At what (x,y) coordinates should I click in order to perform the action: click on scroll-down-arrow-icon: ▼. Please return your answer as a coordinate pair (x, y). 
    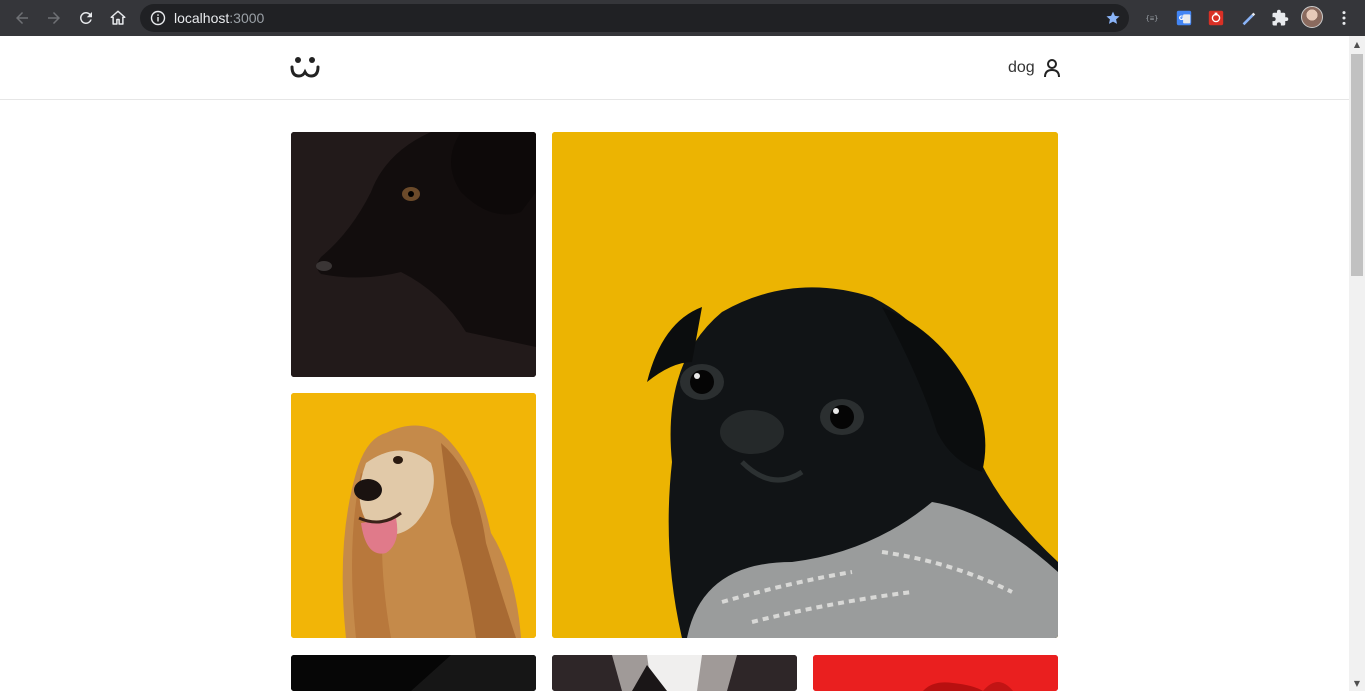
    Looking at the image, I should click on (1357, 683).